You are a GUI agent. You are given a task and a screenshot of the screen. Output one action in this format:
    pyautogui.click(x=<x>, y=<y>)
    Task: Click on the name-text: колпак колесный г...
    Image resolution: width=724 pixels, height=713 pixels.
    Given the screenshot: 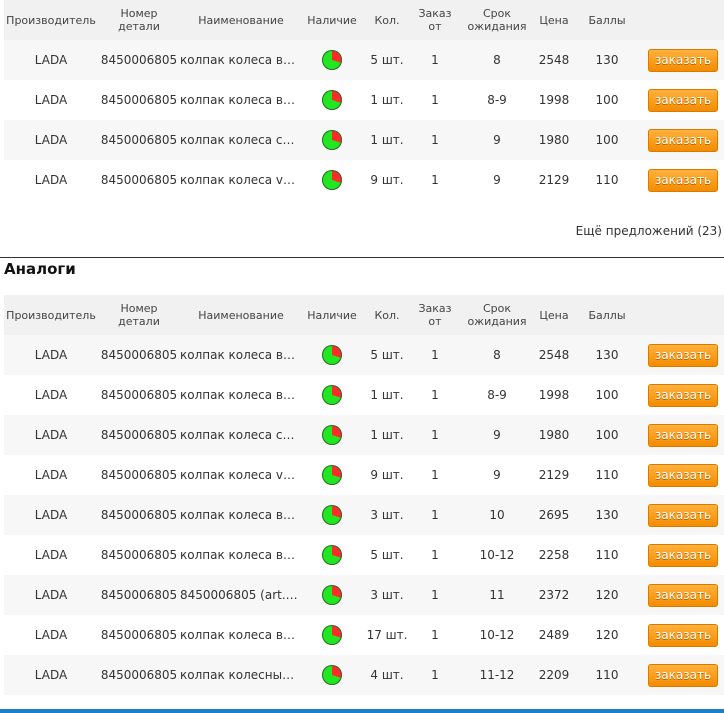 What is the action you would take?
    pyautogui.click(x=239, y=675)
    